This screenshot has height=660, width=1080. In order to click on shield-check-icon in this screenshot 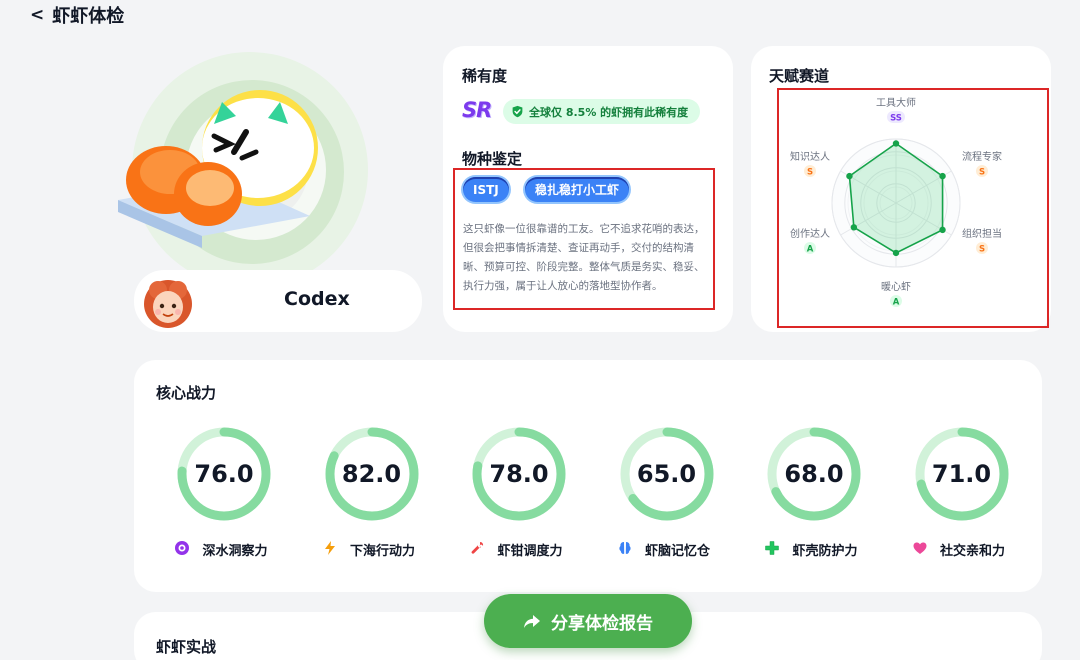, I will do `click(517, 111)`.